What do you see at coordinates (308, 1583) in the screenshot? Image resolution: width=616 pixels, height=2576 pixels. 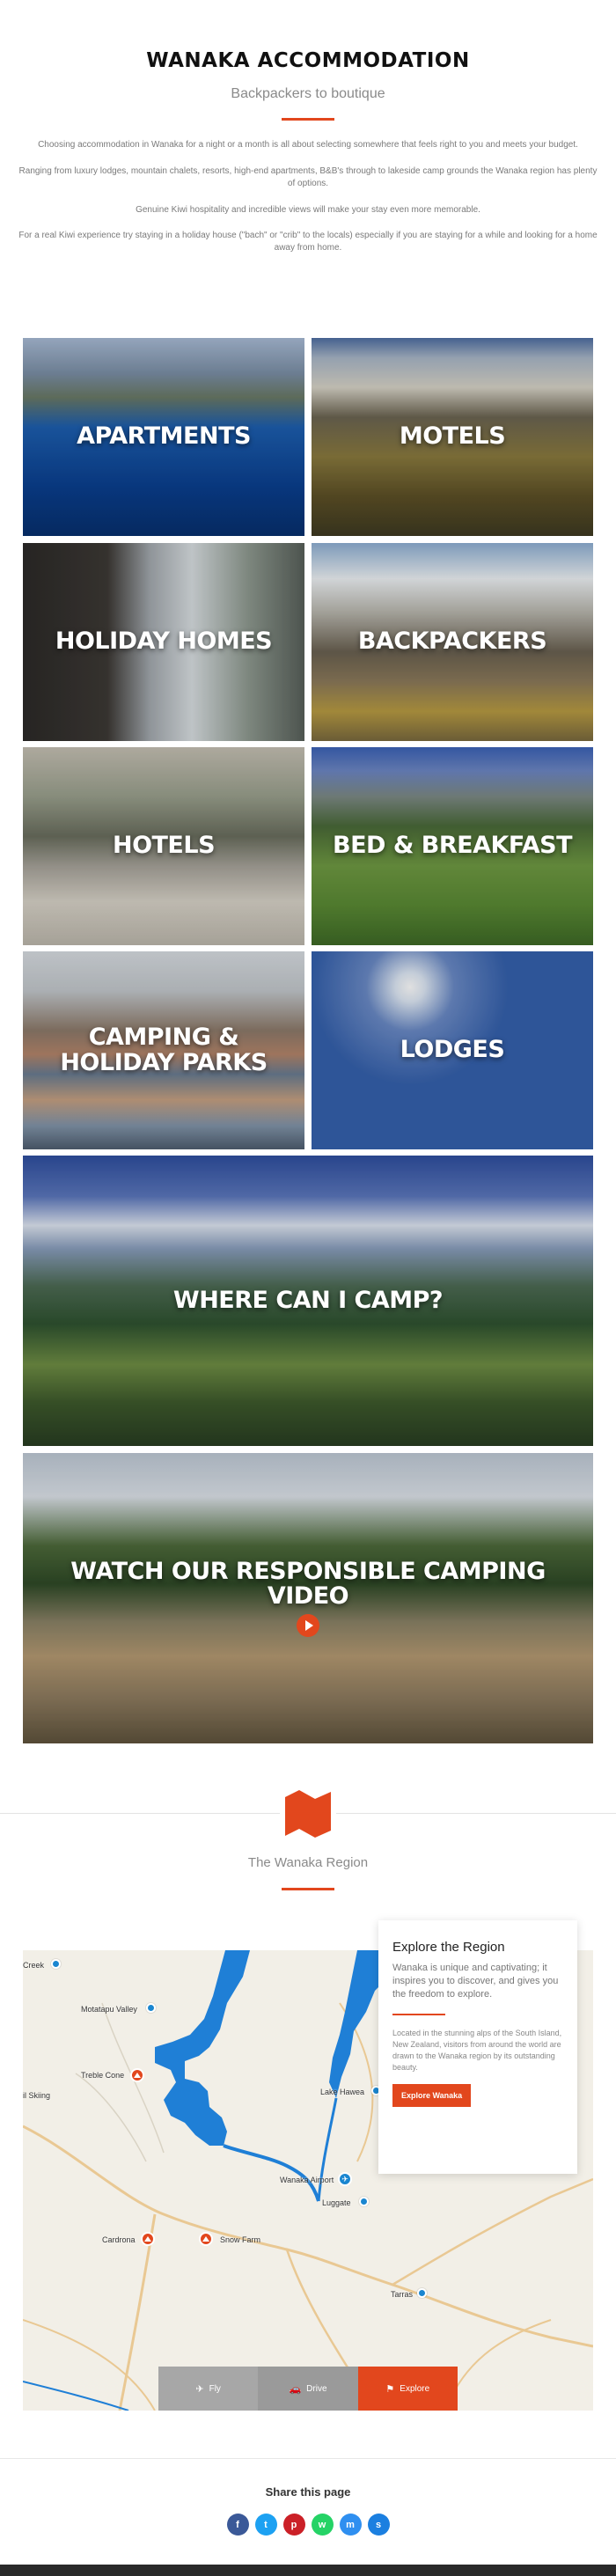 I see `tile-label: WATCH OUR RESPONSIBLE CAMPING VIDEO` at bounding box center [308, 1583].